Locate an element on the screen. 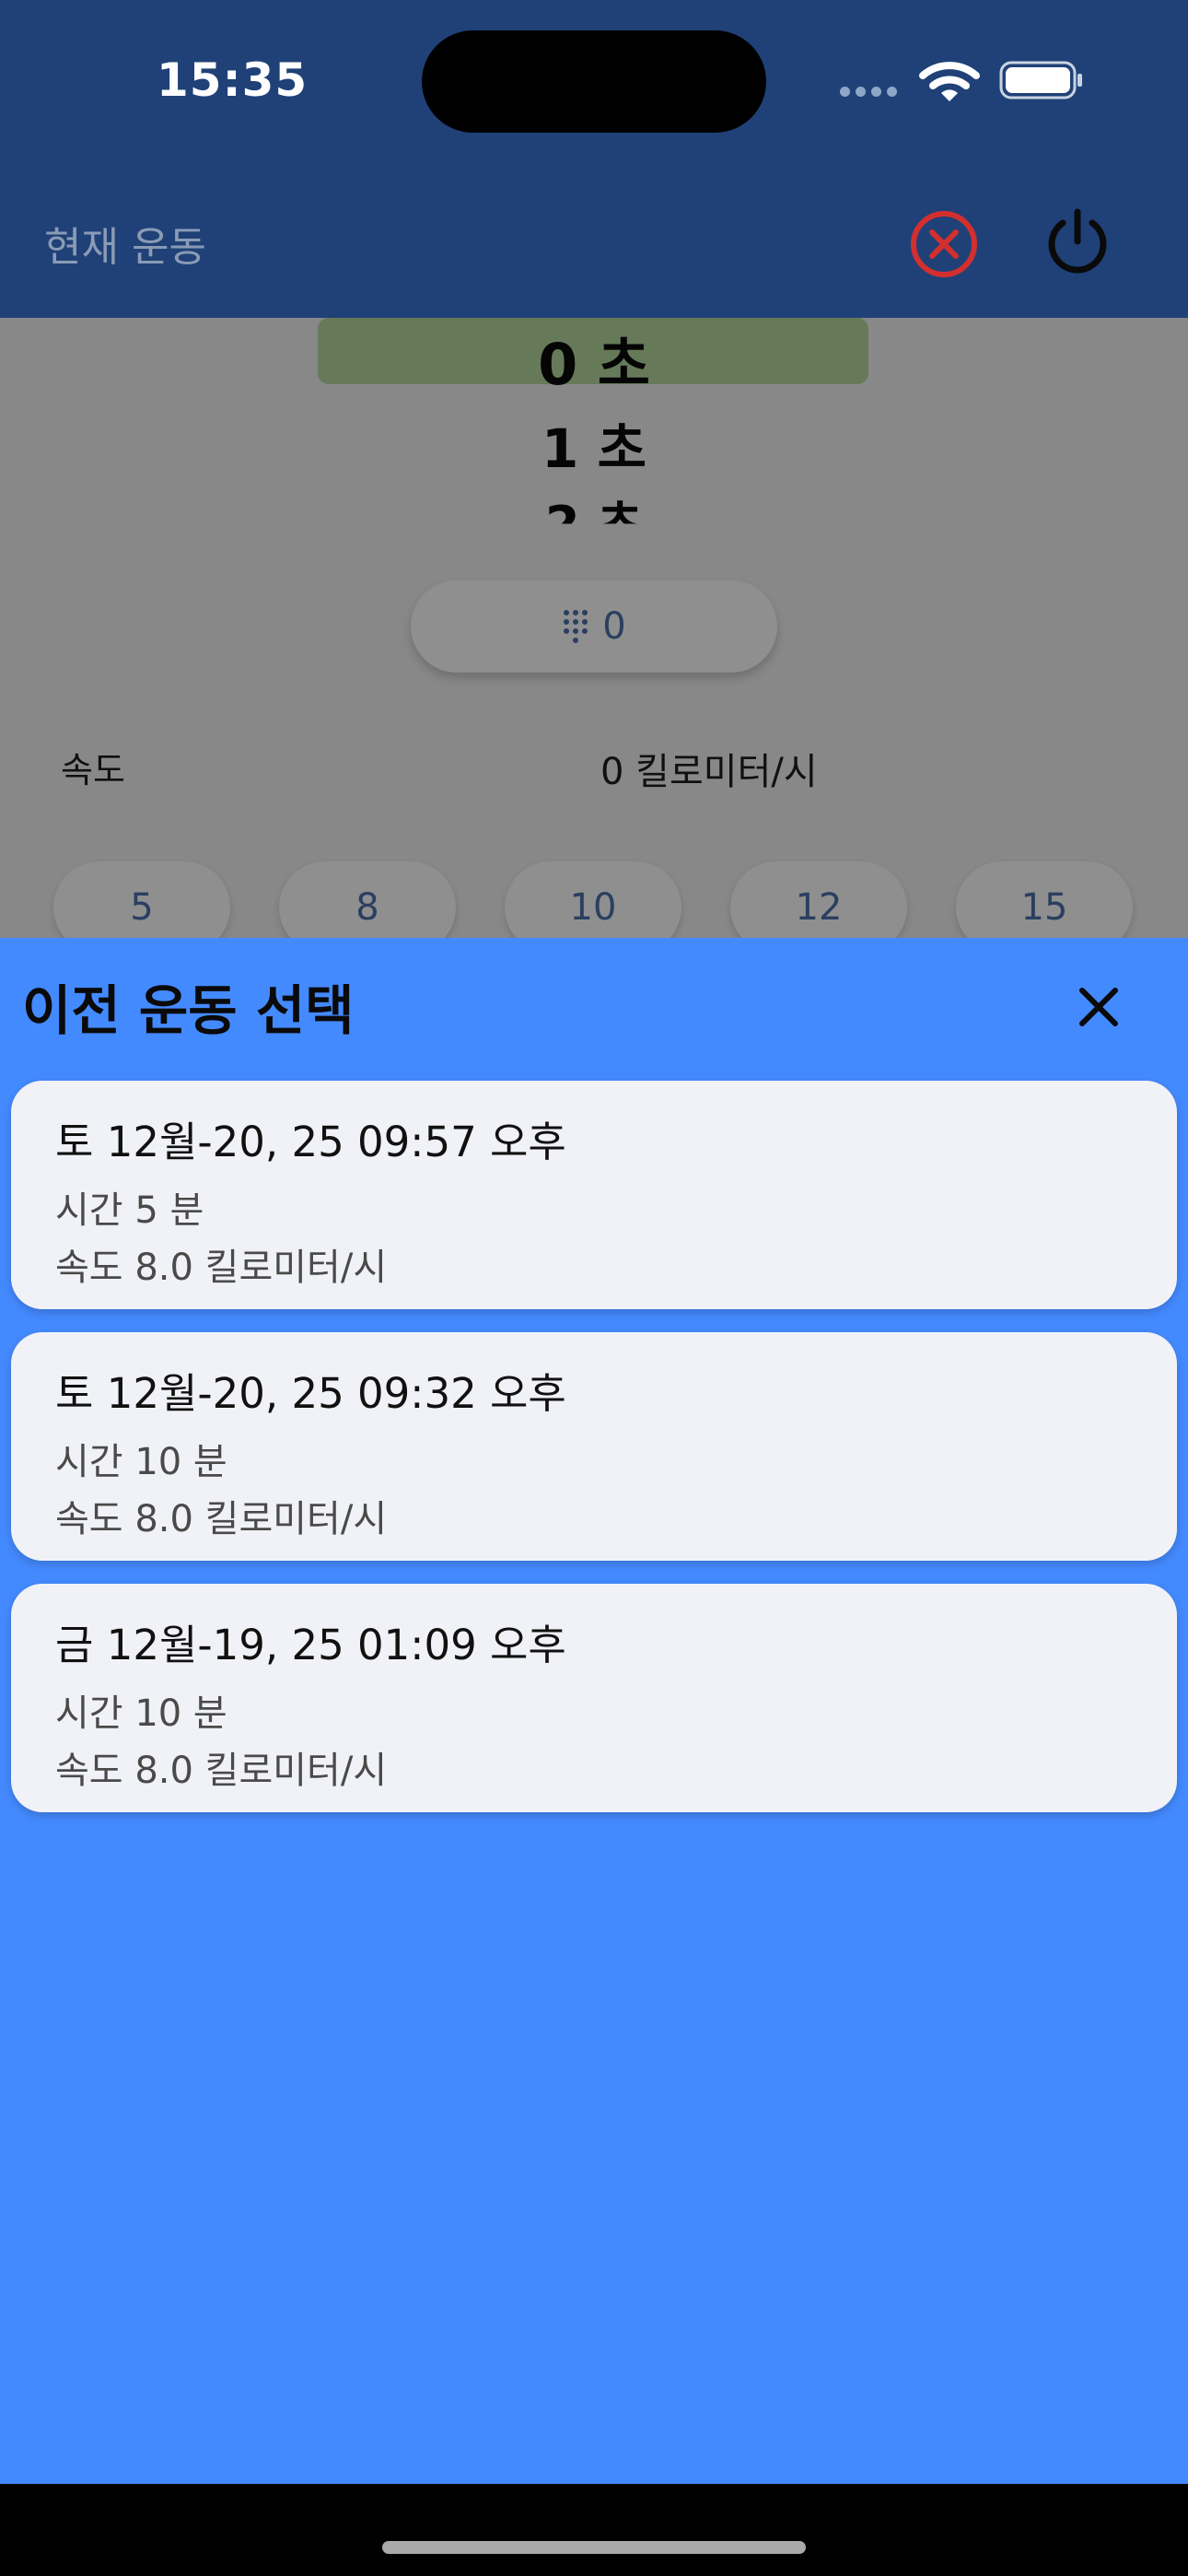 The image size is (1188, 2576). speed-chip-5: 5 is located at coordinates (141, 899).